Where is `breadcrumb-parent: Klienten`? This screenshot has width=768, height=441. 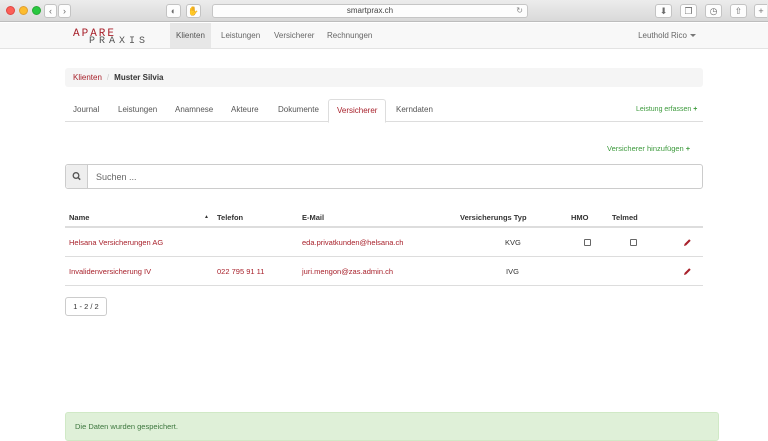 breadcrumb-parent: Klienten is located at coordinates (87, 77).